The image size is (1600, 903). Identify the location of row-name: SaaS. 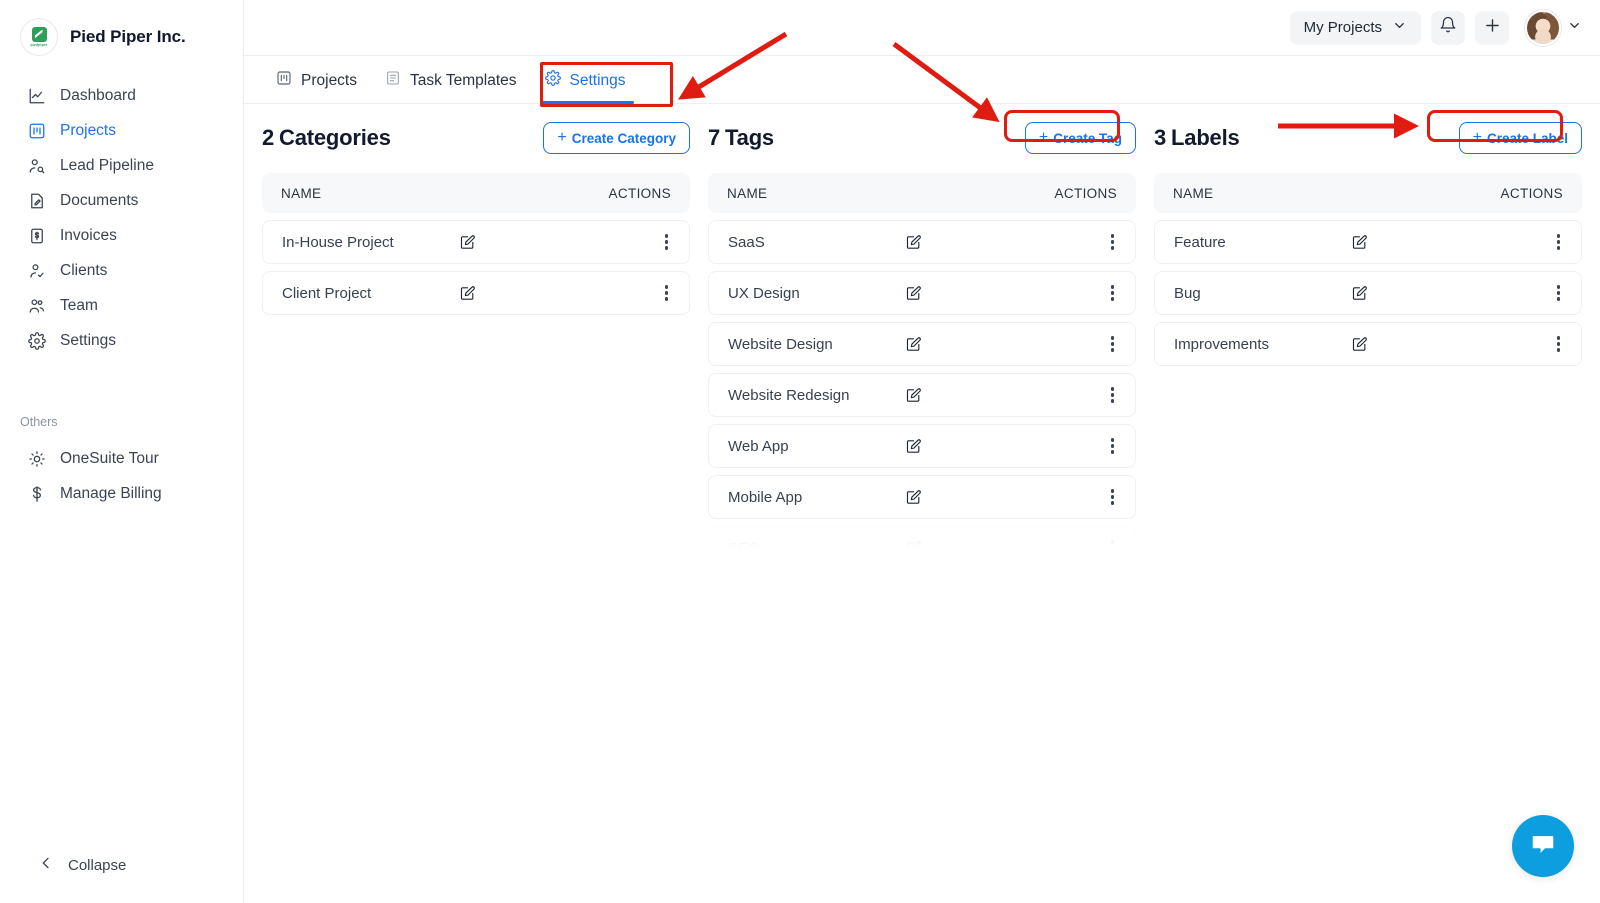
(746, 242).